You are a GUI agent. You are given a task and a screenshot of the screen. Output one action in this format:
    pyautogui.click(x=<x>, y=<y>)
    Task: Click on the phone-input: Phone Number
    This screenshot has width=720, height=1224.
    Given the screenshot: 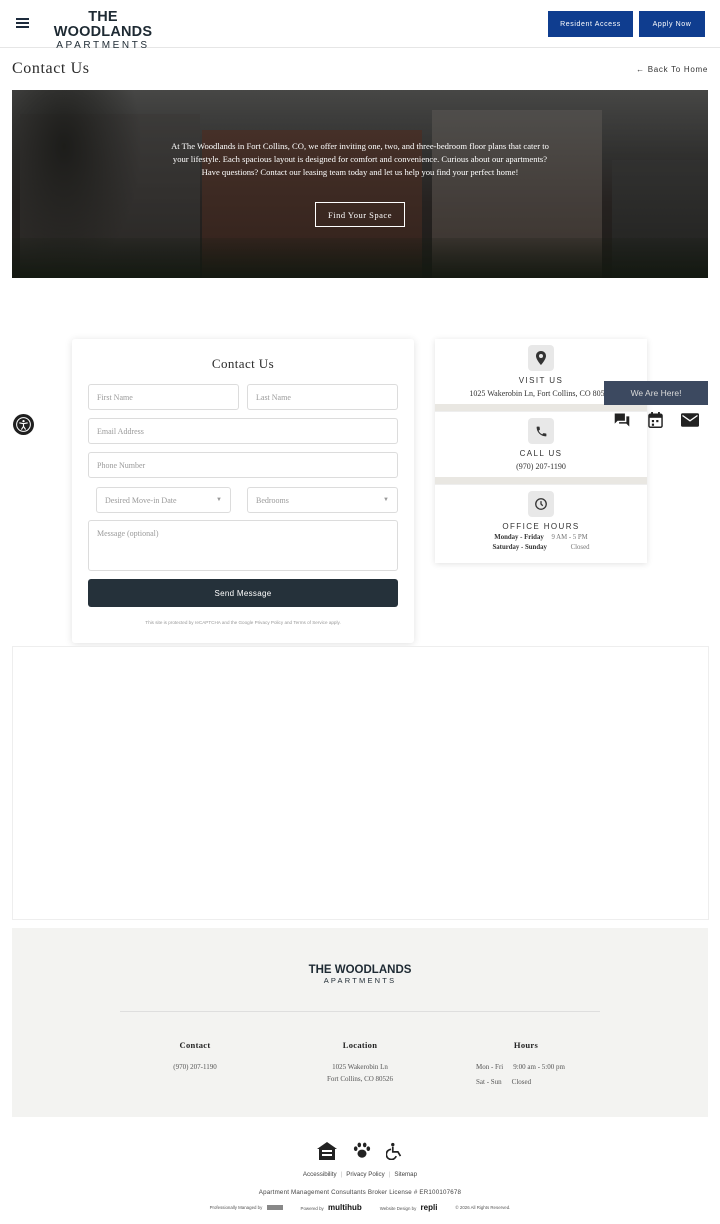 What is the action you would take?
    pyautogui.click(x=243, y=465)
    